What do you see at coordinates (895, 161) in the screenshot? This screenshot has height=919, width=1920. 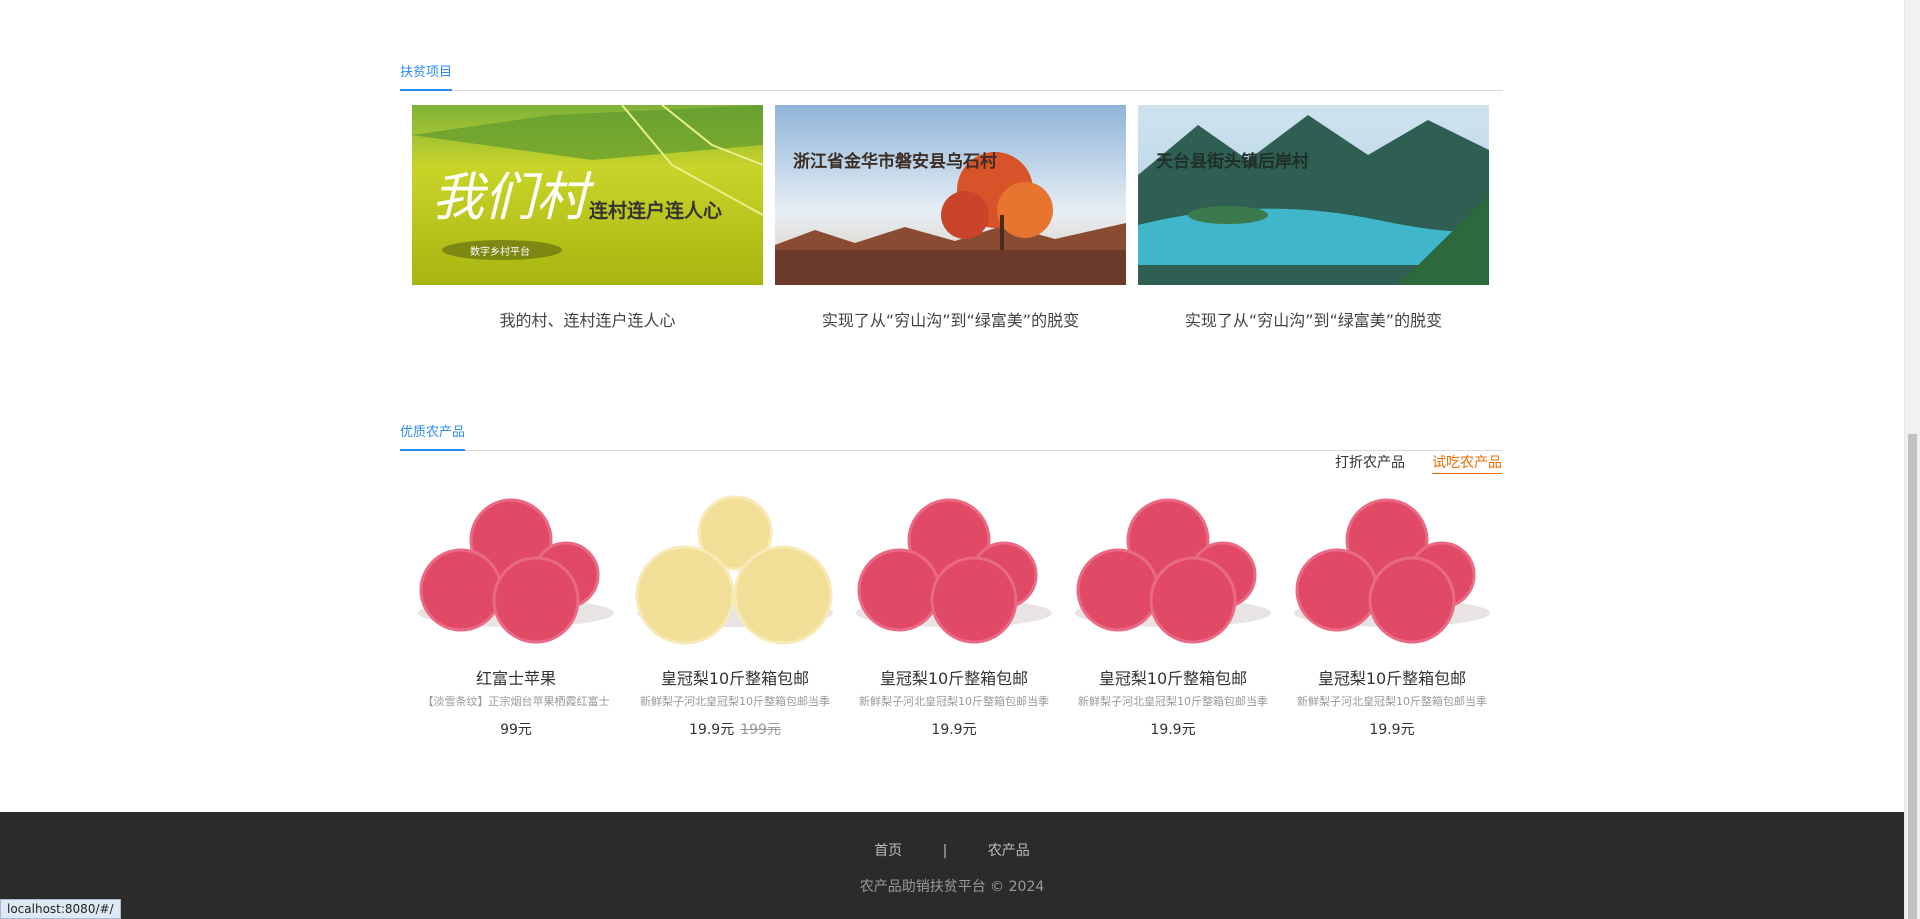 I see `project-overlay-title: 浙江省金华市磐安县乌石村` at bounding box center [895, 161].